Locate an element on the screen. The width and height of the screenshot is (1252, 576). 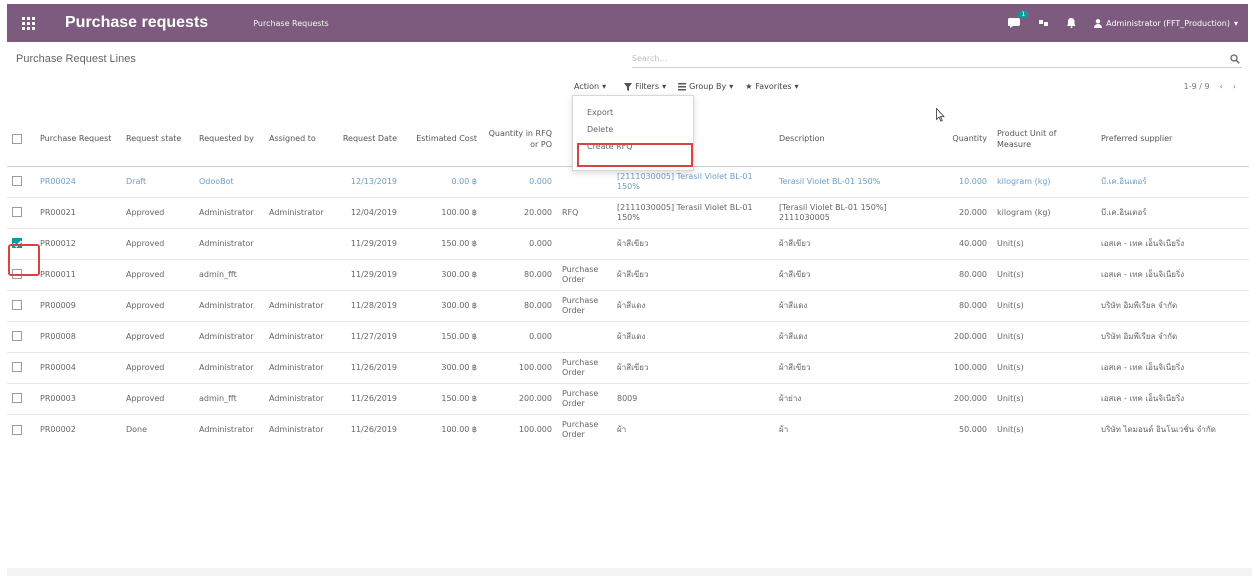
cell-request-date: 12/04/2019 is located at coordinates (369, 212).